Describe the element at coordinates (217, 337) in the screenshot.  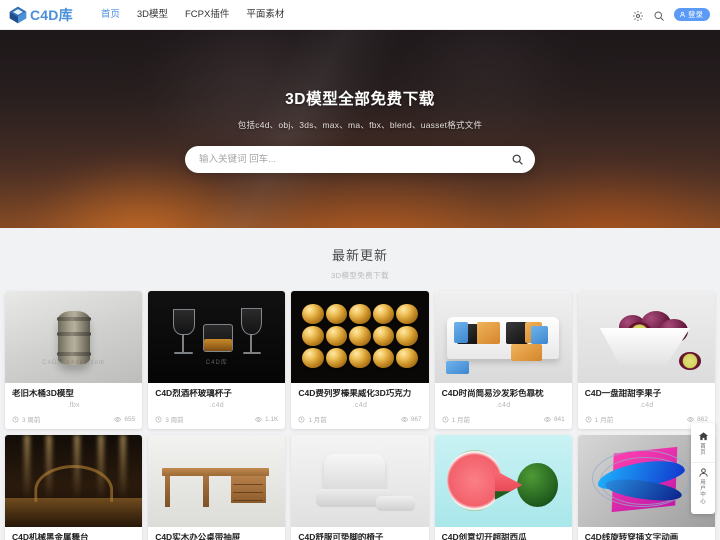
I see `card-thumbnail: C4D库` at that location.